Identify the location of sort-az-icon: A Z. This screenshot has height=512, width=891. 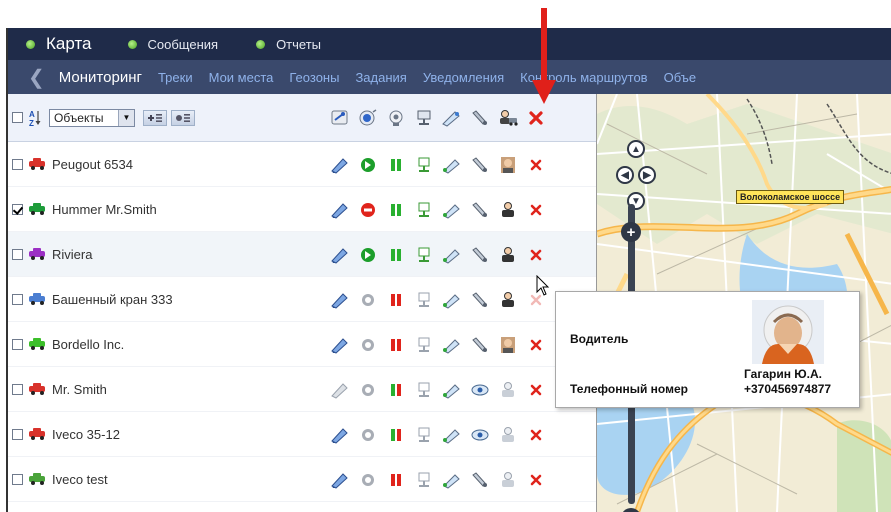
(35, 118).